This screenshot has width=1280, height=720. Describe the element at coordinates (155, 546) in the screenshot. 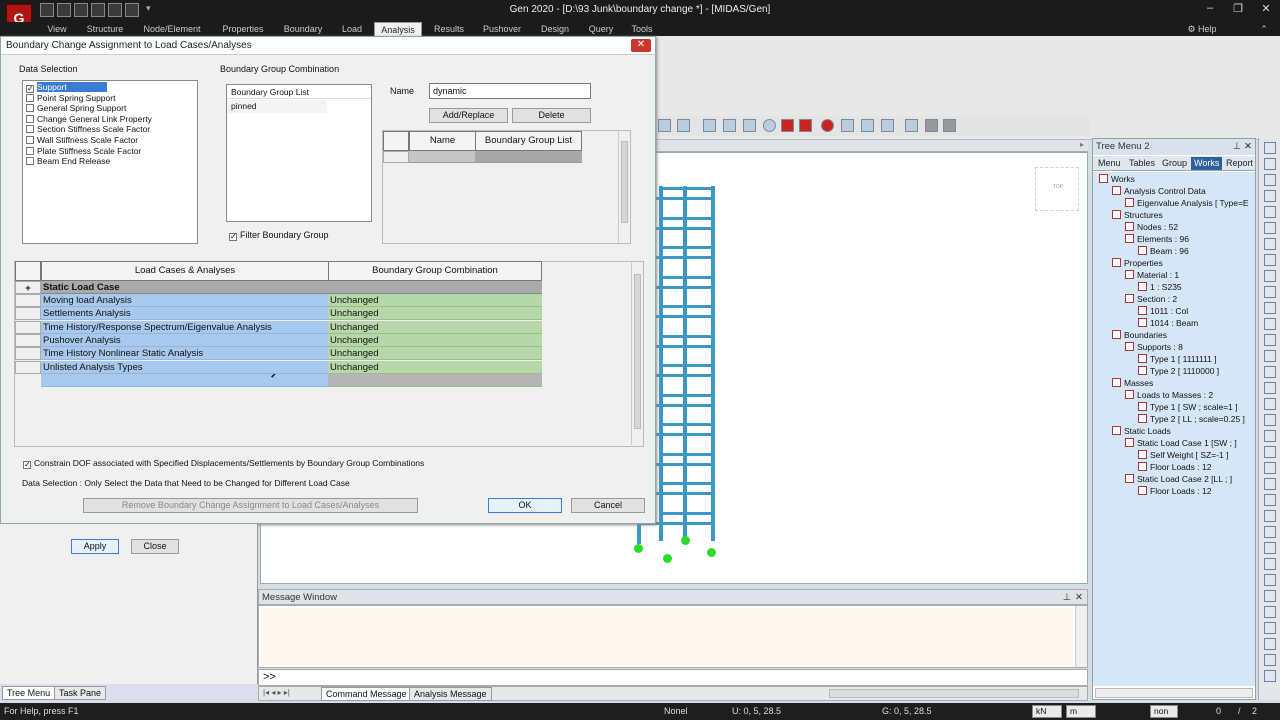

I see `close-button: Close` at that location.